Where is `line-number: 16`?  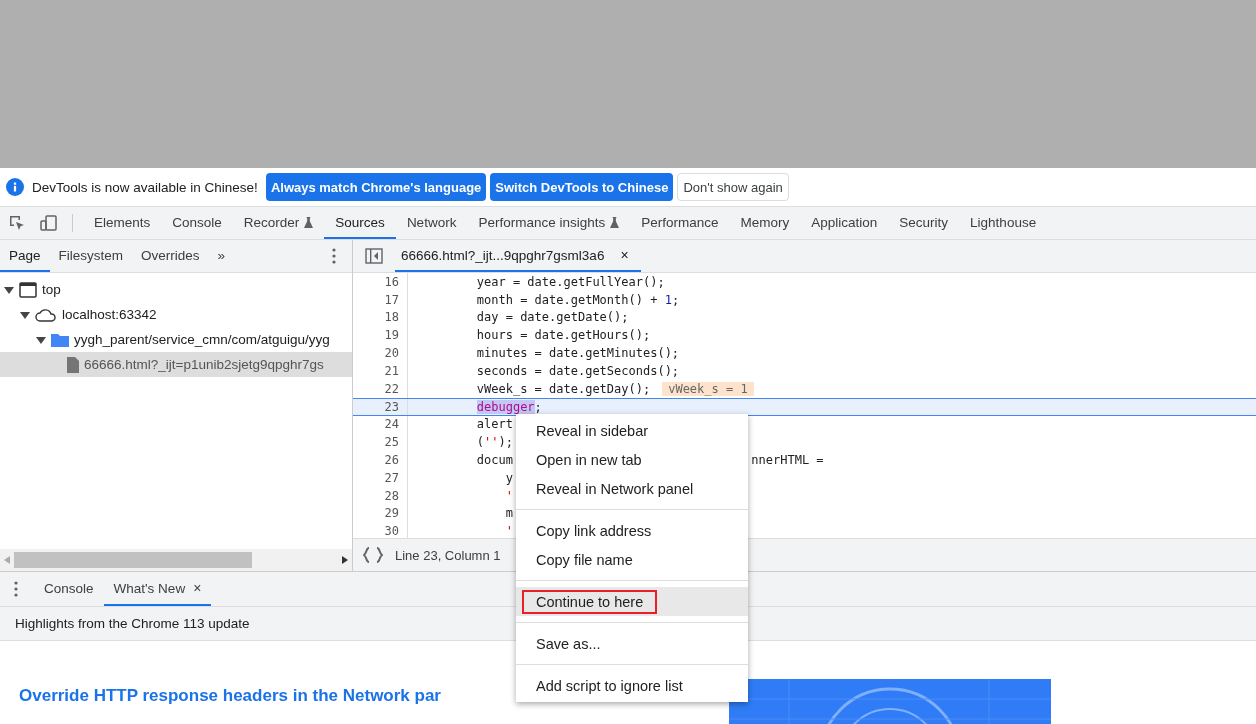
line-number: 16 is located at coordinates (380, 282).